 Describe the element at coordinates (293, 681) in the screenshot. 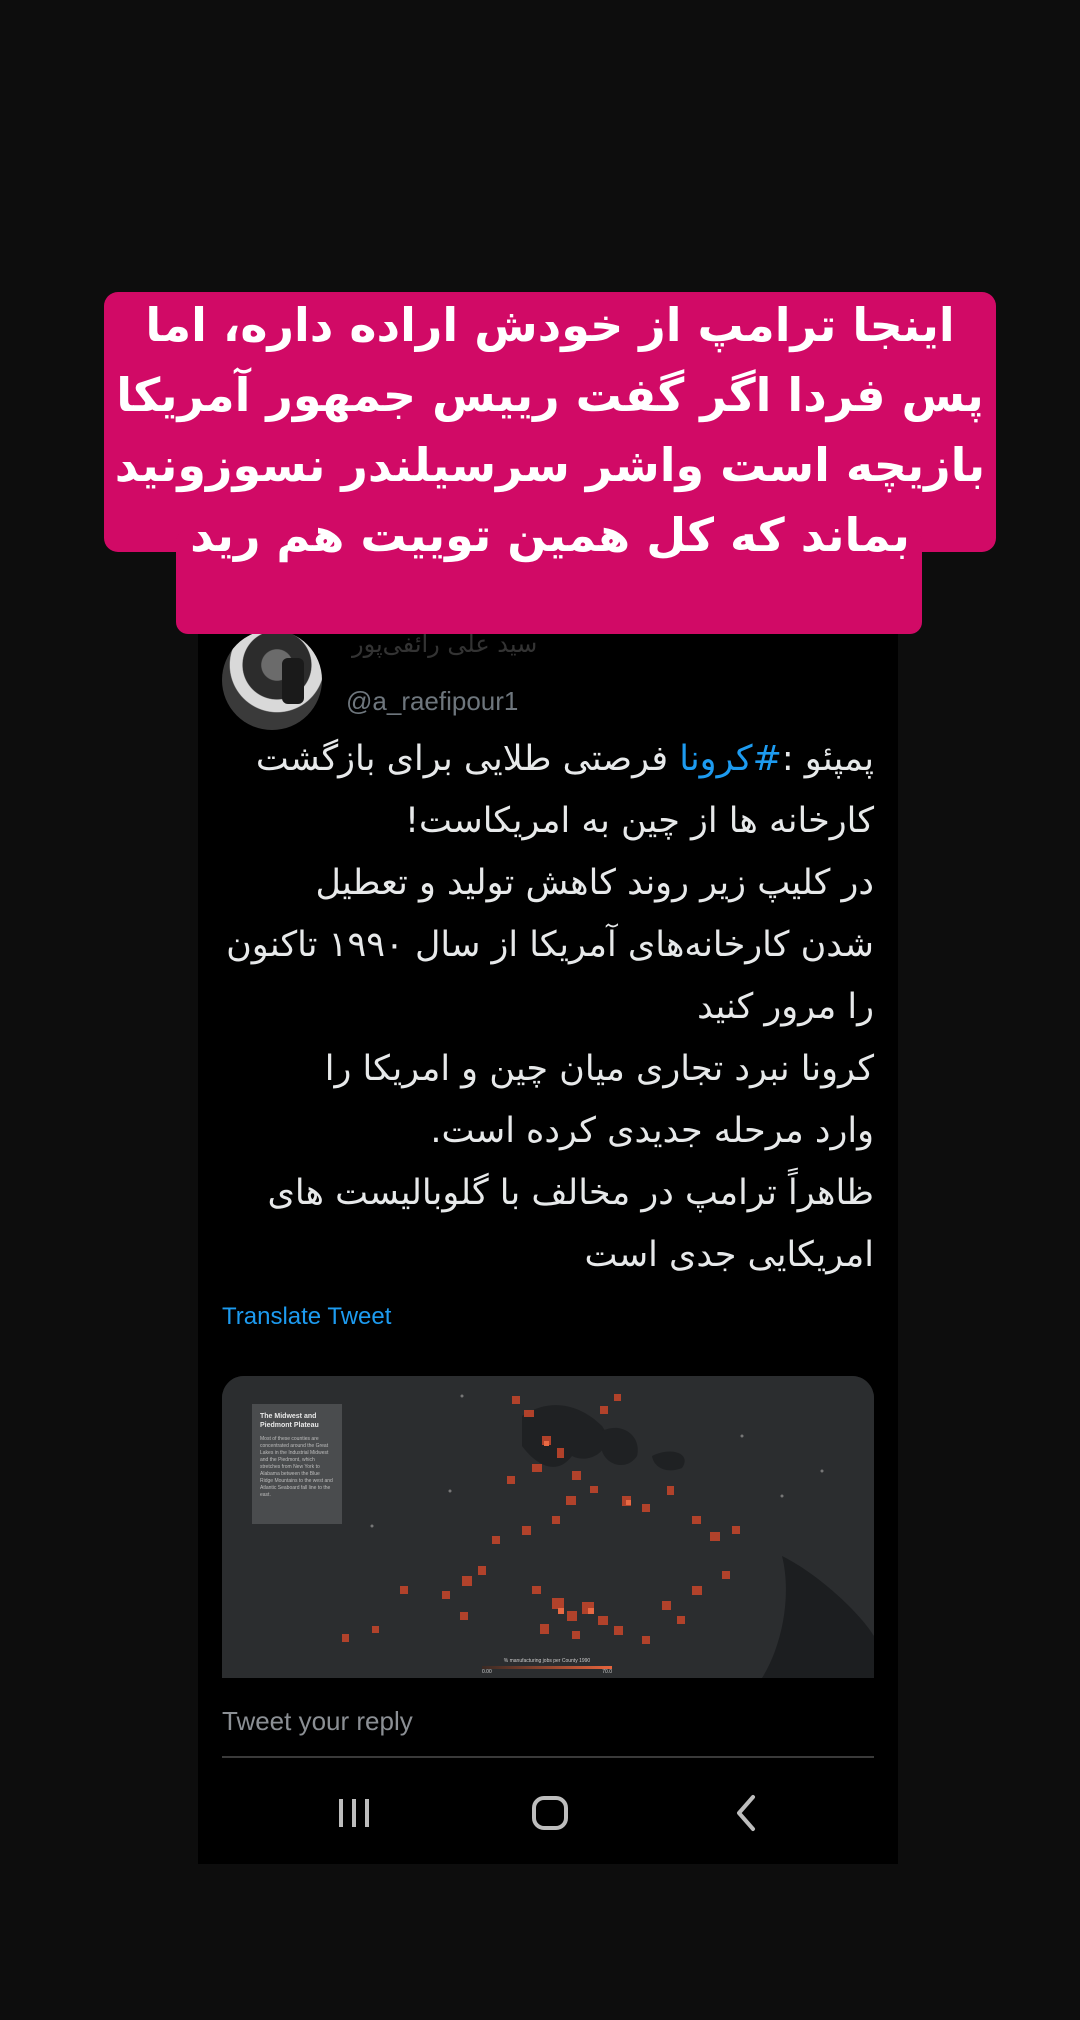

I see `microphone-icon` at that location.